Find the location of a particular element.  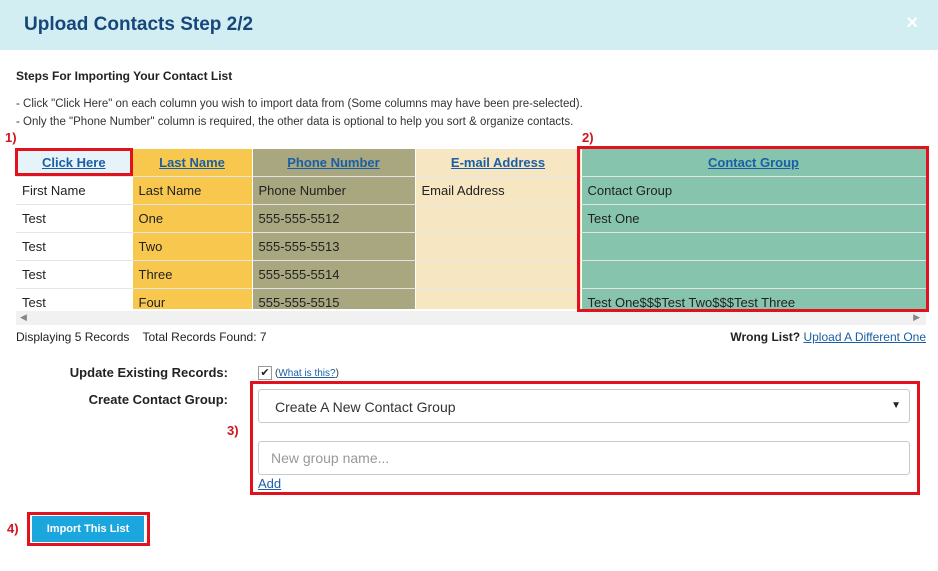

column-header-5: Contact Group is located at coordinates (753, 163).